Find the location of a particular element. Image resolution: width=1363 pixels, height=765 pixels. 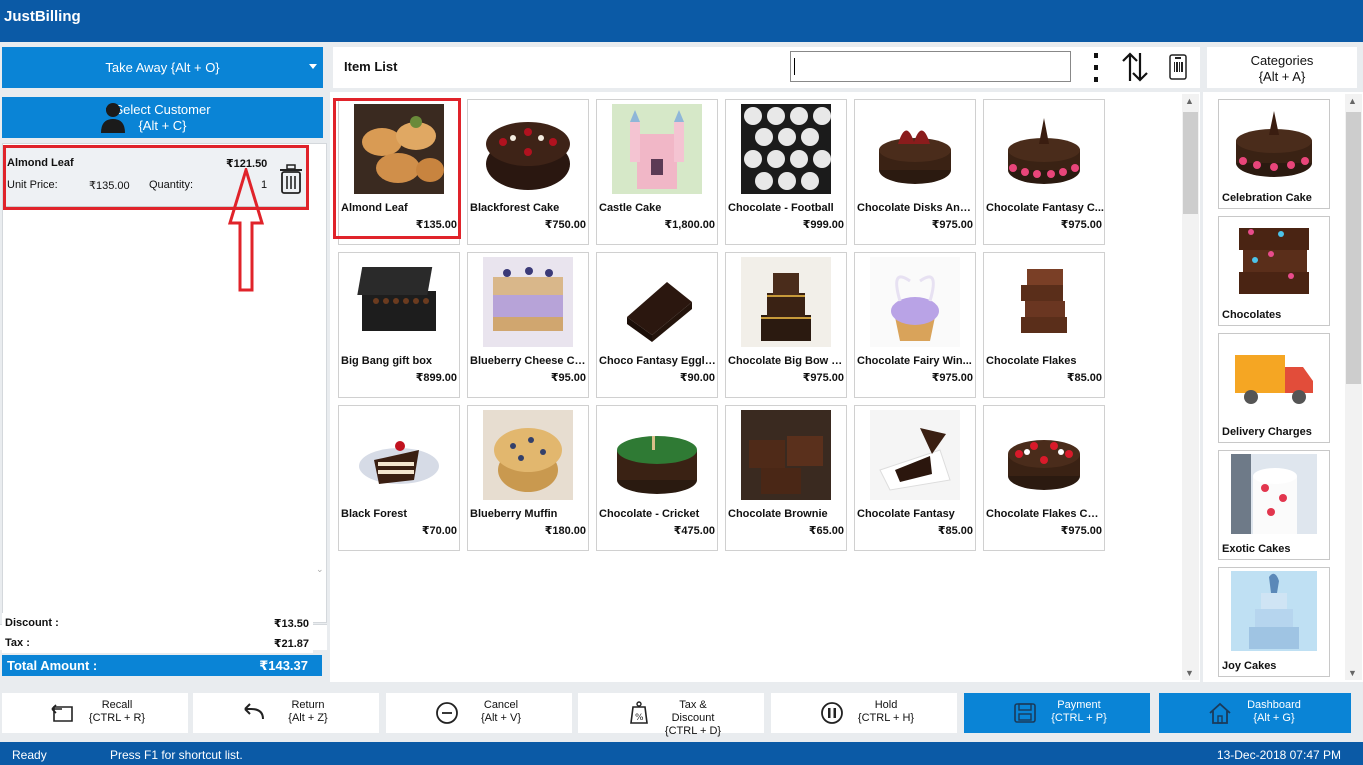

item-card: Blackforest Cake ₹750.00 is located at coordinates (528, 172).